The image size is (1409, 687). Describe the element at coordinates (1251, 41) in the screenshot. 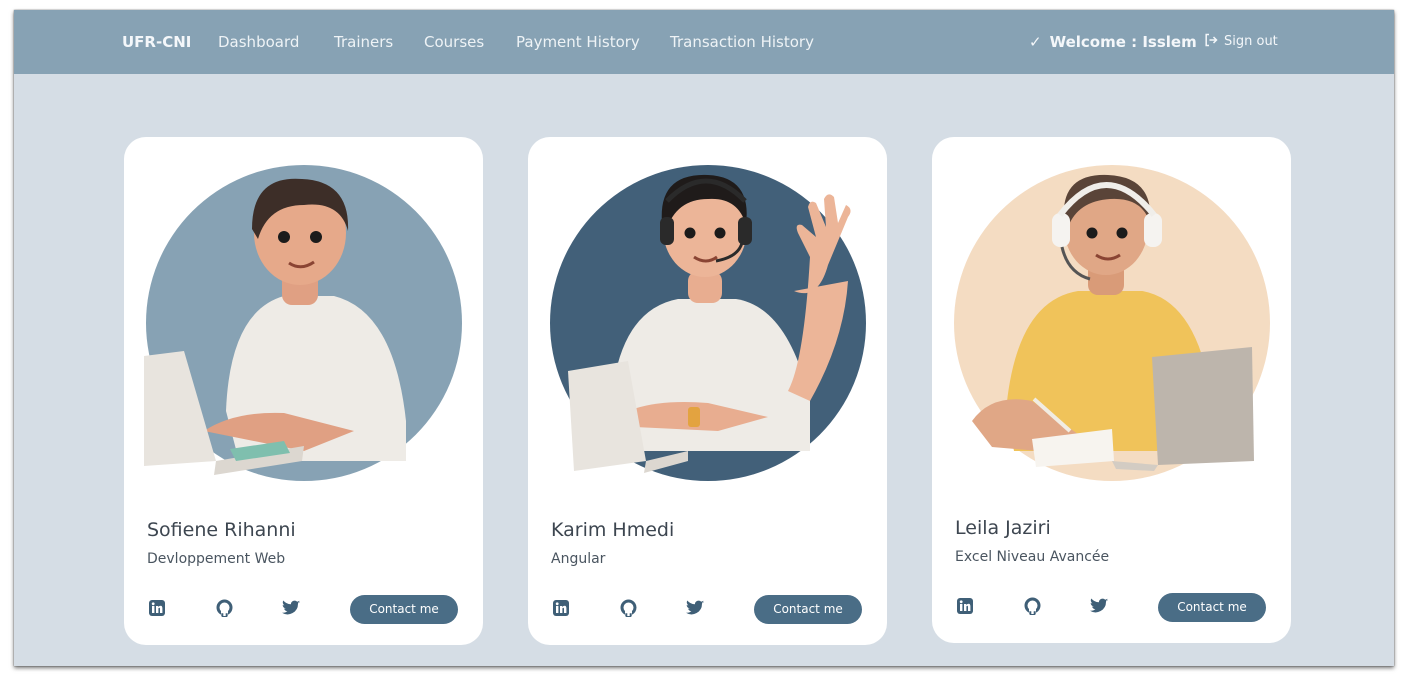

I see `signout-label: Sign out` at that location.